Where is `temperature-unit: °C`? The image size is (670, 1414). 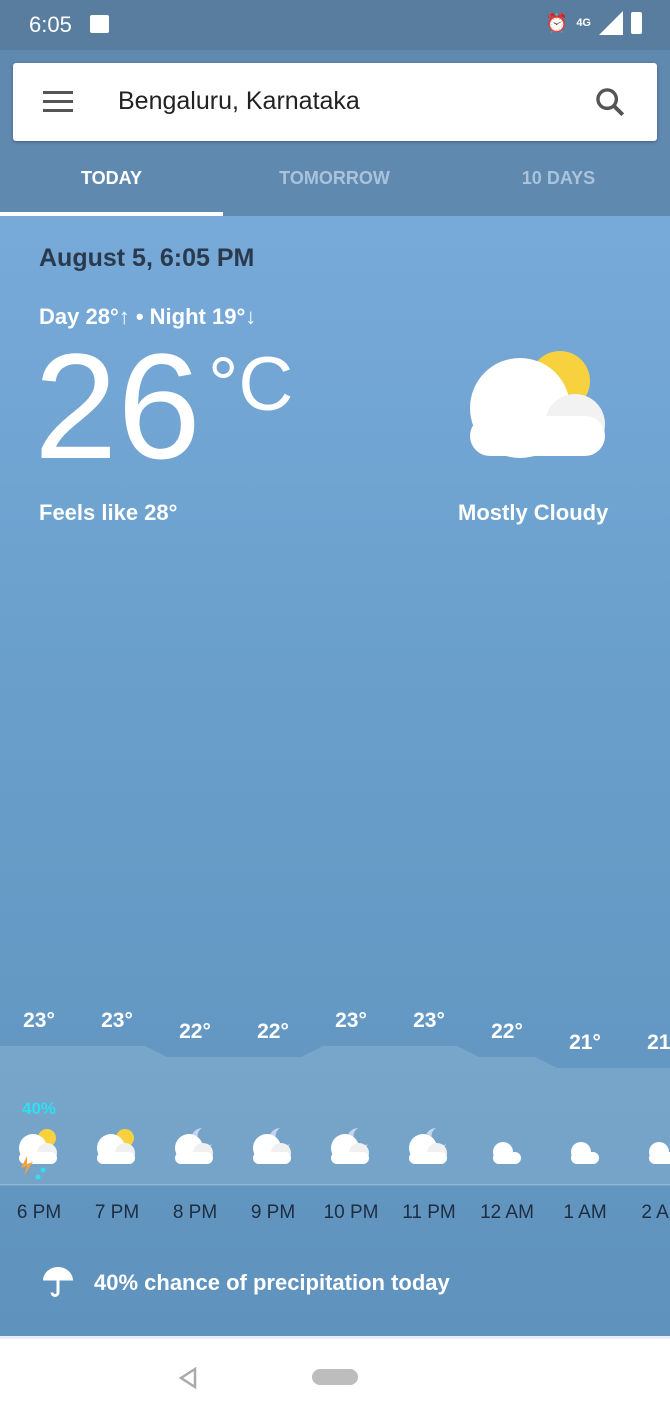 temperature-unit: °C is located at coordinates (251, 384).